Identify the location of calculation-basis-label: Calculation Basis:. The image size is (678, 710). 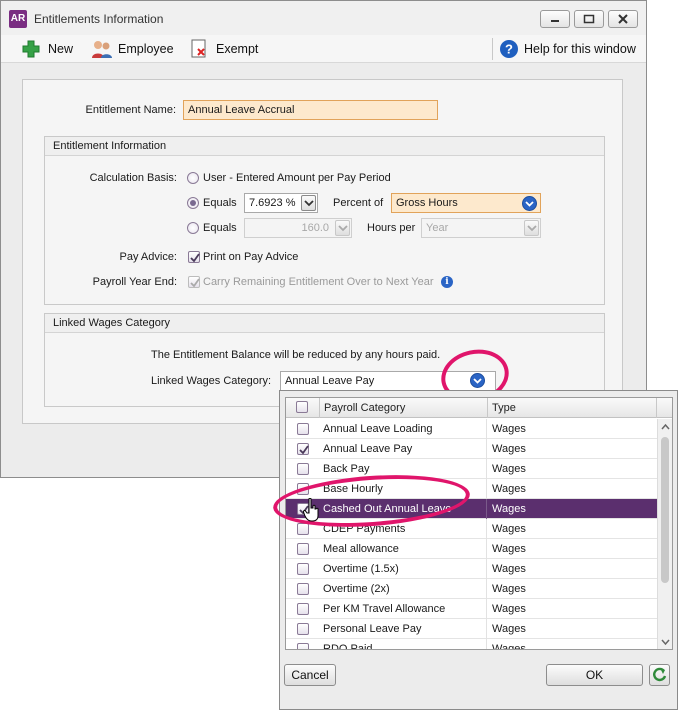
(133, 178).